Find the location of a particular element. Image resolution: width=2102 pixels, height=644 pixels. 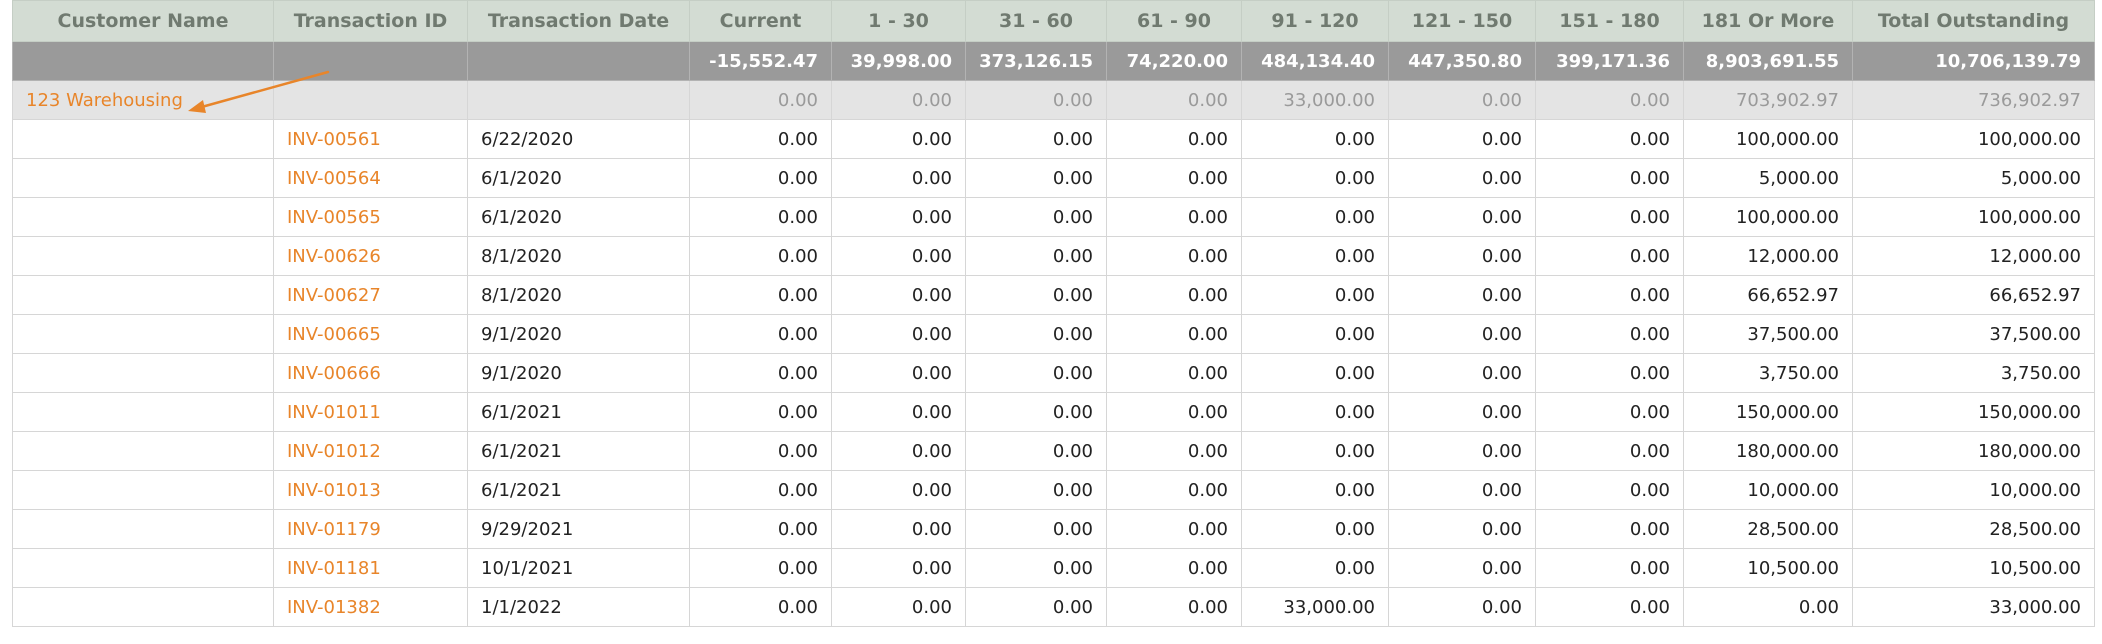

transaction-id-link: INV-00564 is located at coordinates (370, 178).